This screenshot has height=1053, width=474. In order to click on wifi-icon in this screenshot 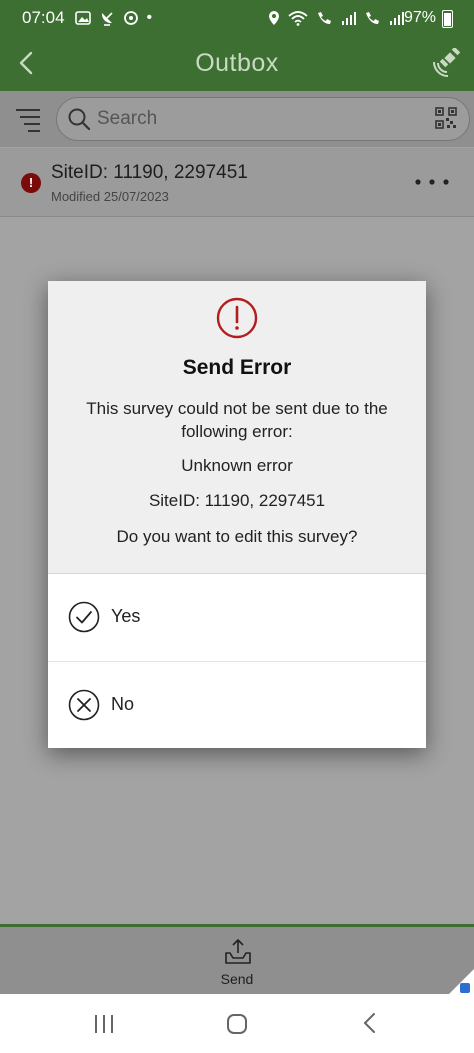, I will do `click(298, 18)`.